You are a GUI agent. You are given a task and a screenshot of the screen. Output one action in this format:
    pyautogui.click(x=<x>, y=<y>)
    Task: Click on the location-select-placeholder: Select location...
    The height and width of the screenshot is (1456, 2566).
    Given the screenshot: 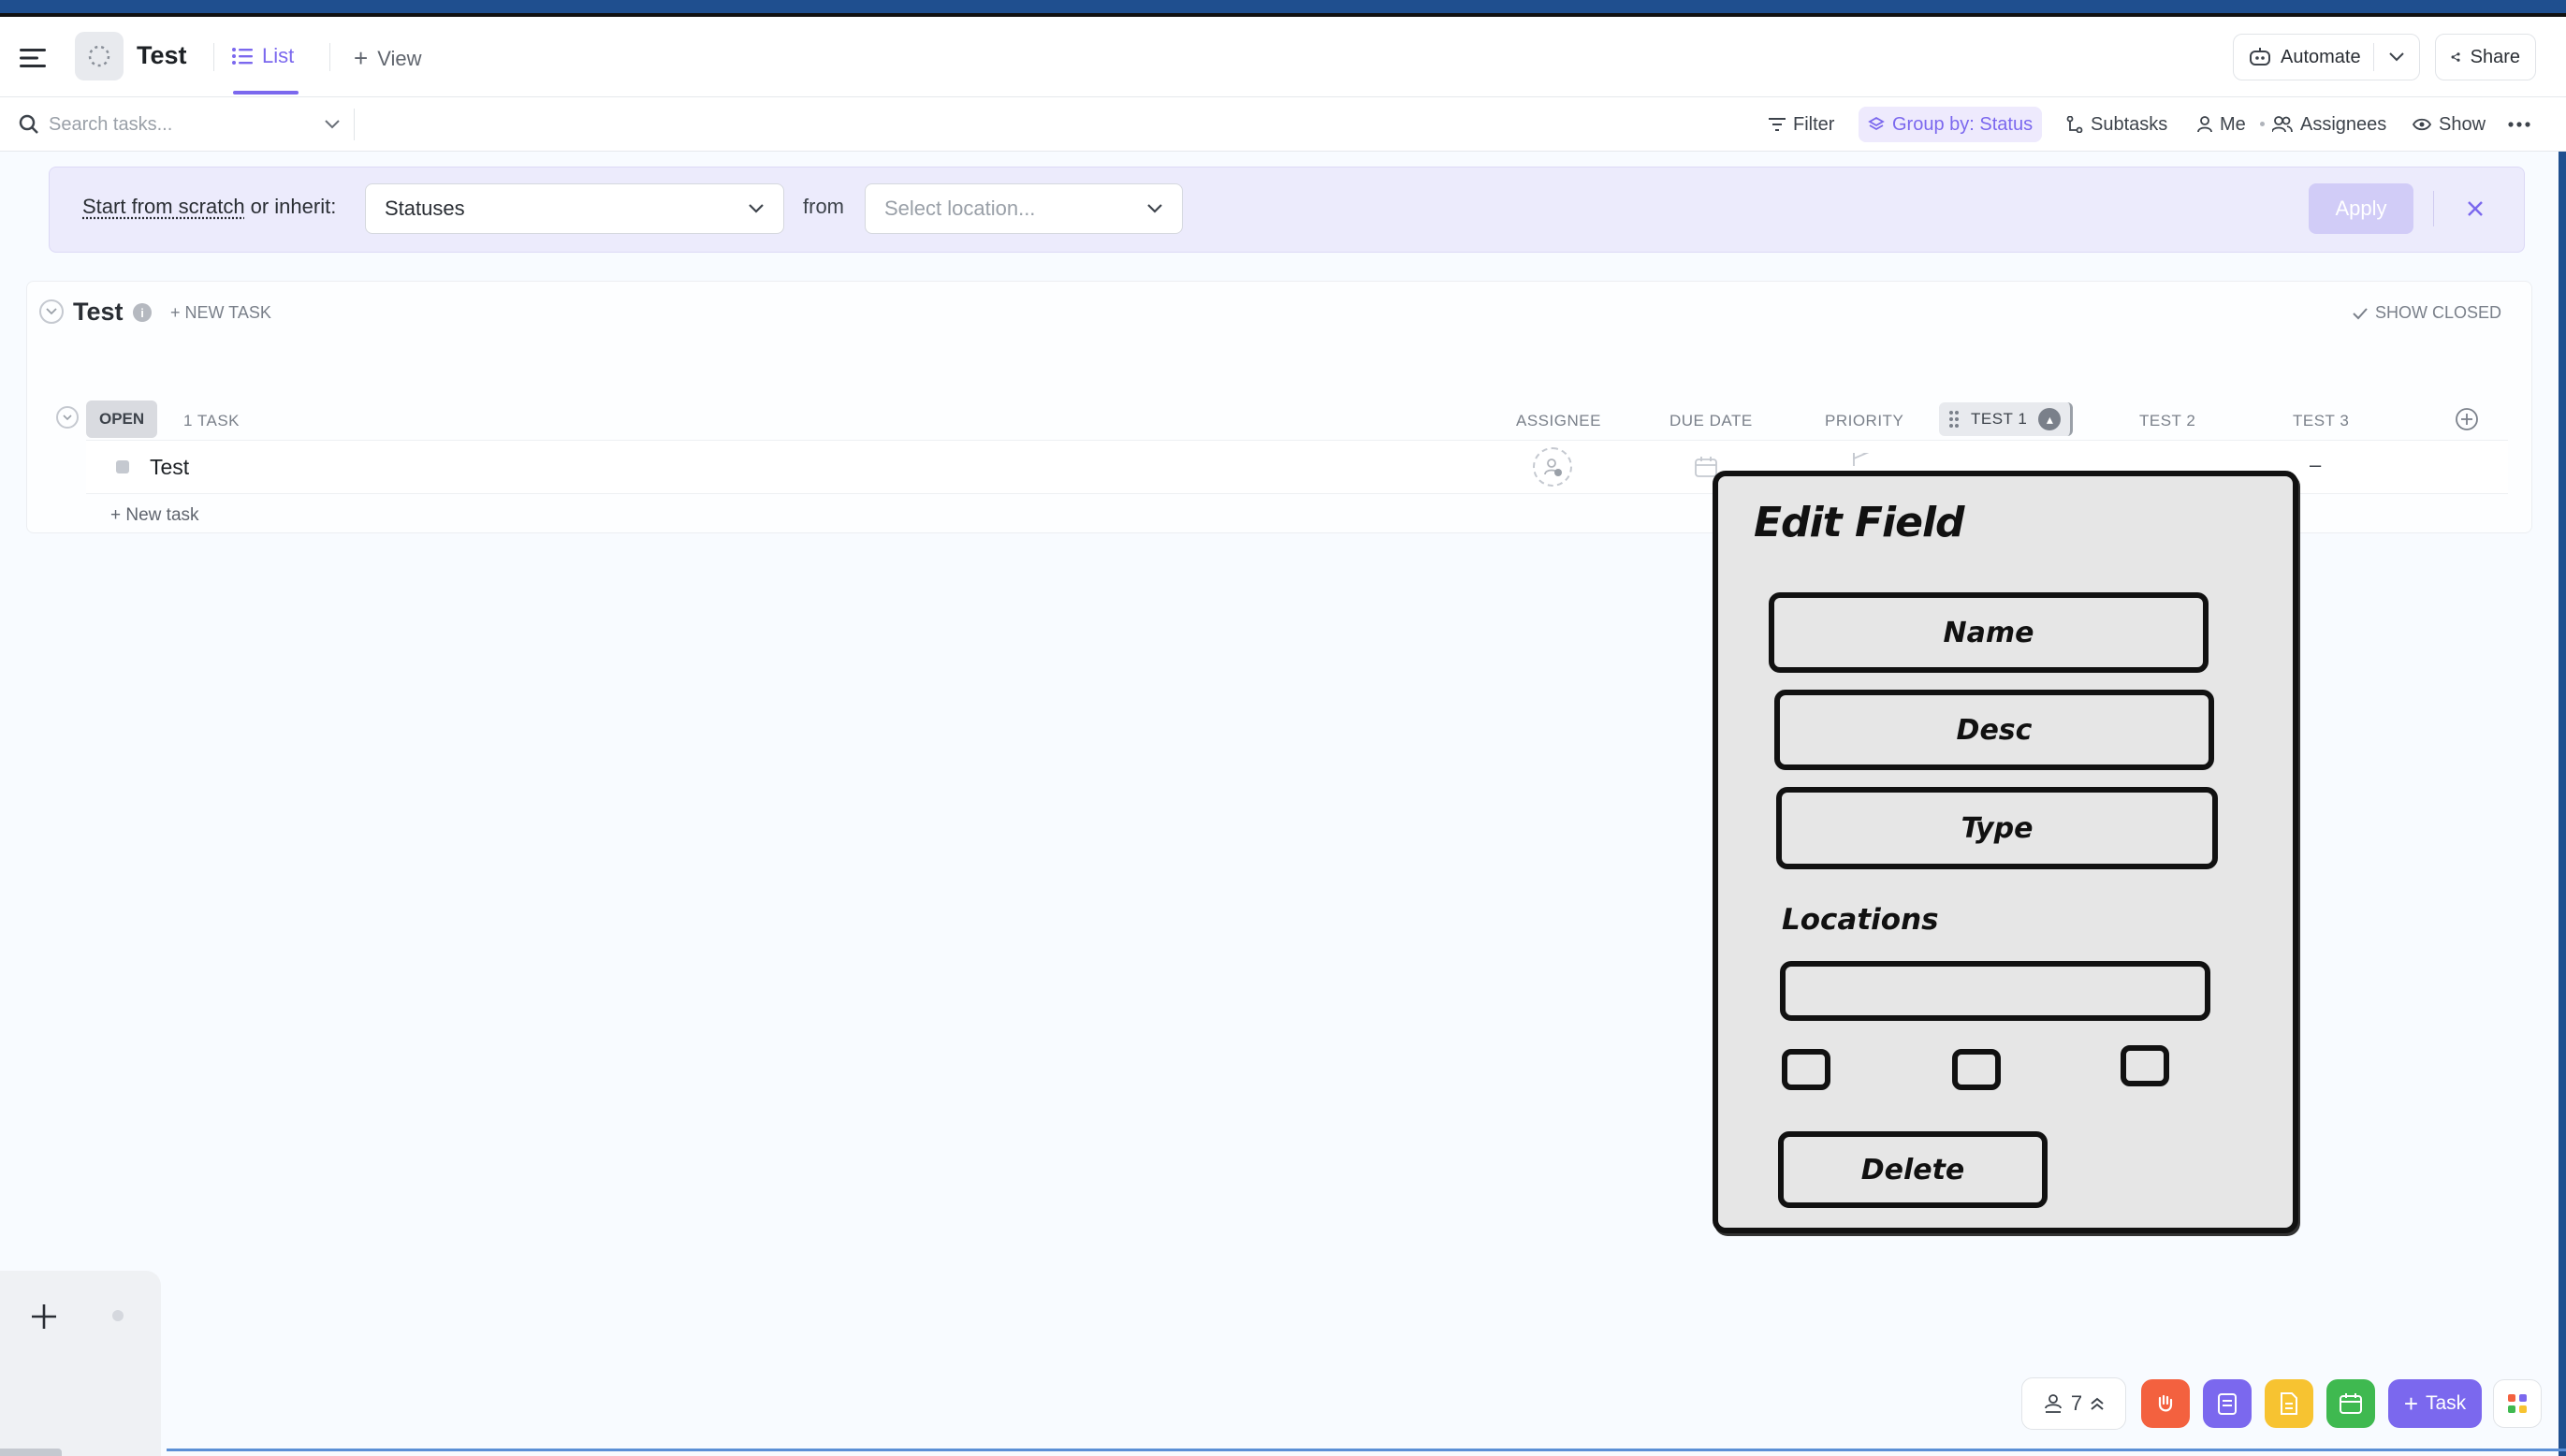 What is the action you would take?
    pyautogui.click(x=960, y=208)
    